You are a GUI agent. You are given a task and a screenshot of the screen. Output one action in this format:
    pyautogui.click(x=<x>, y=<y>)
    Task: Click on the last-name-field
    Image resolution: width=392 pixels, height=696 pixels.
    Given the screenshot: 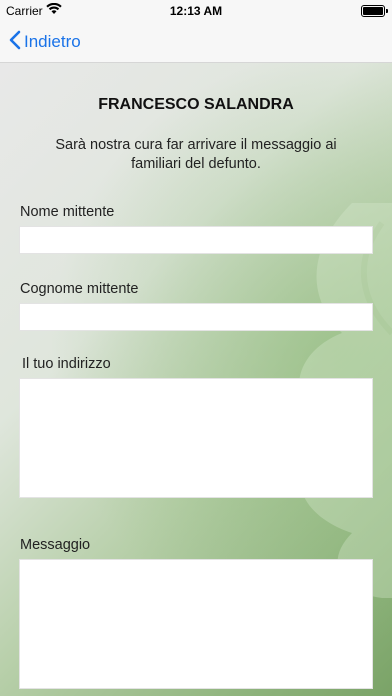 What is the action you would take?
    pyautogui.click(x=196, y=317)
    